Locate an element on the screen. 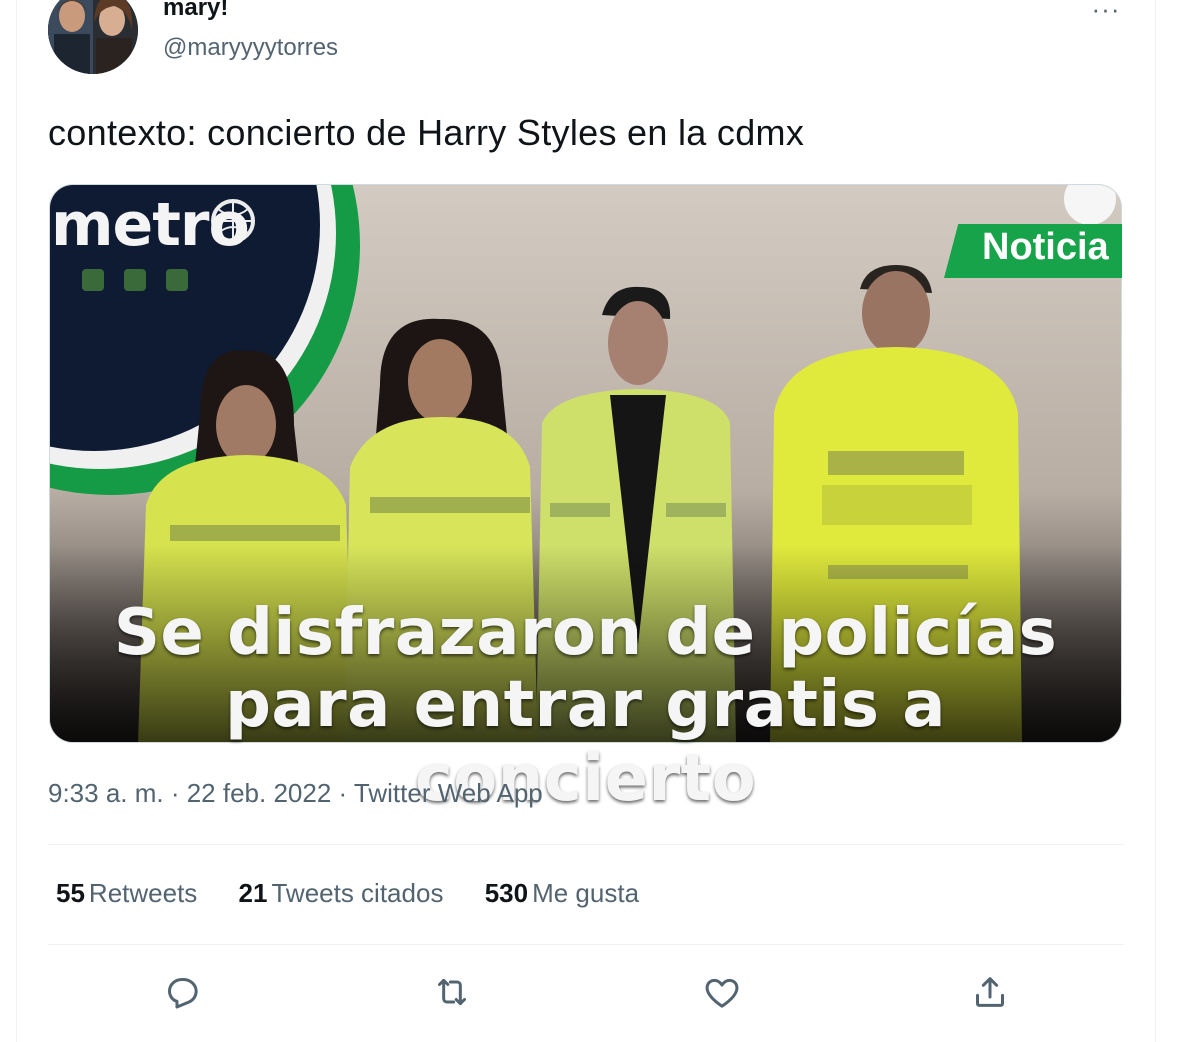  stat-label: Me gusta is located at coordinates (586, 893).